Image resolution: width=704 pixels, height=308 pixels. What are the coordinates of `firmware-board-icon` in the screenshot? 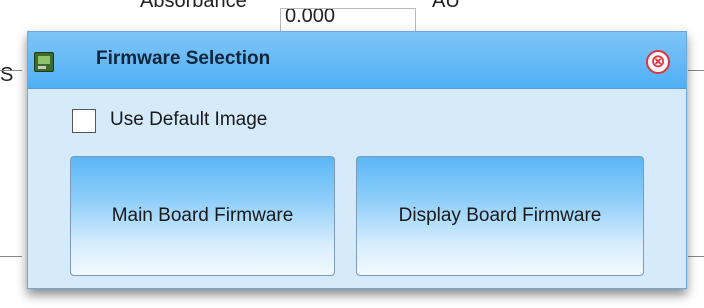 It's located at (44, 62).